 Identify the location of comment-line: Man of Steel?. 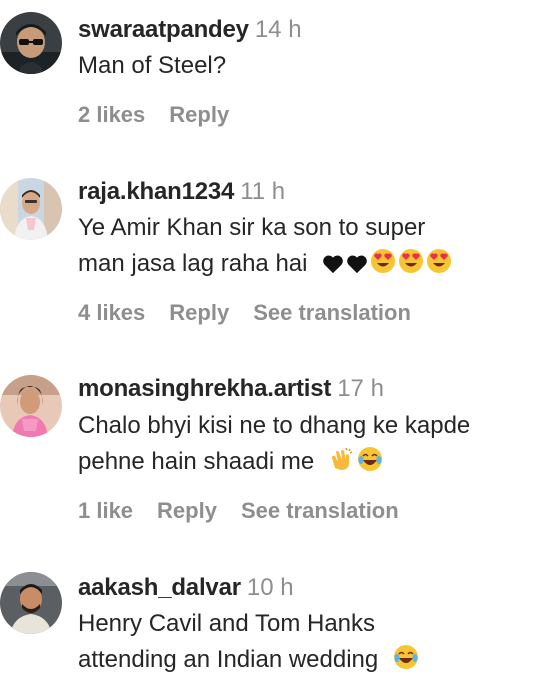
(152, 65).